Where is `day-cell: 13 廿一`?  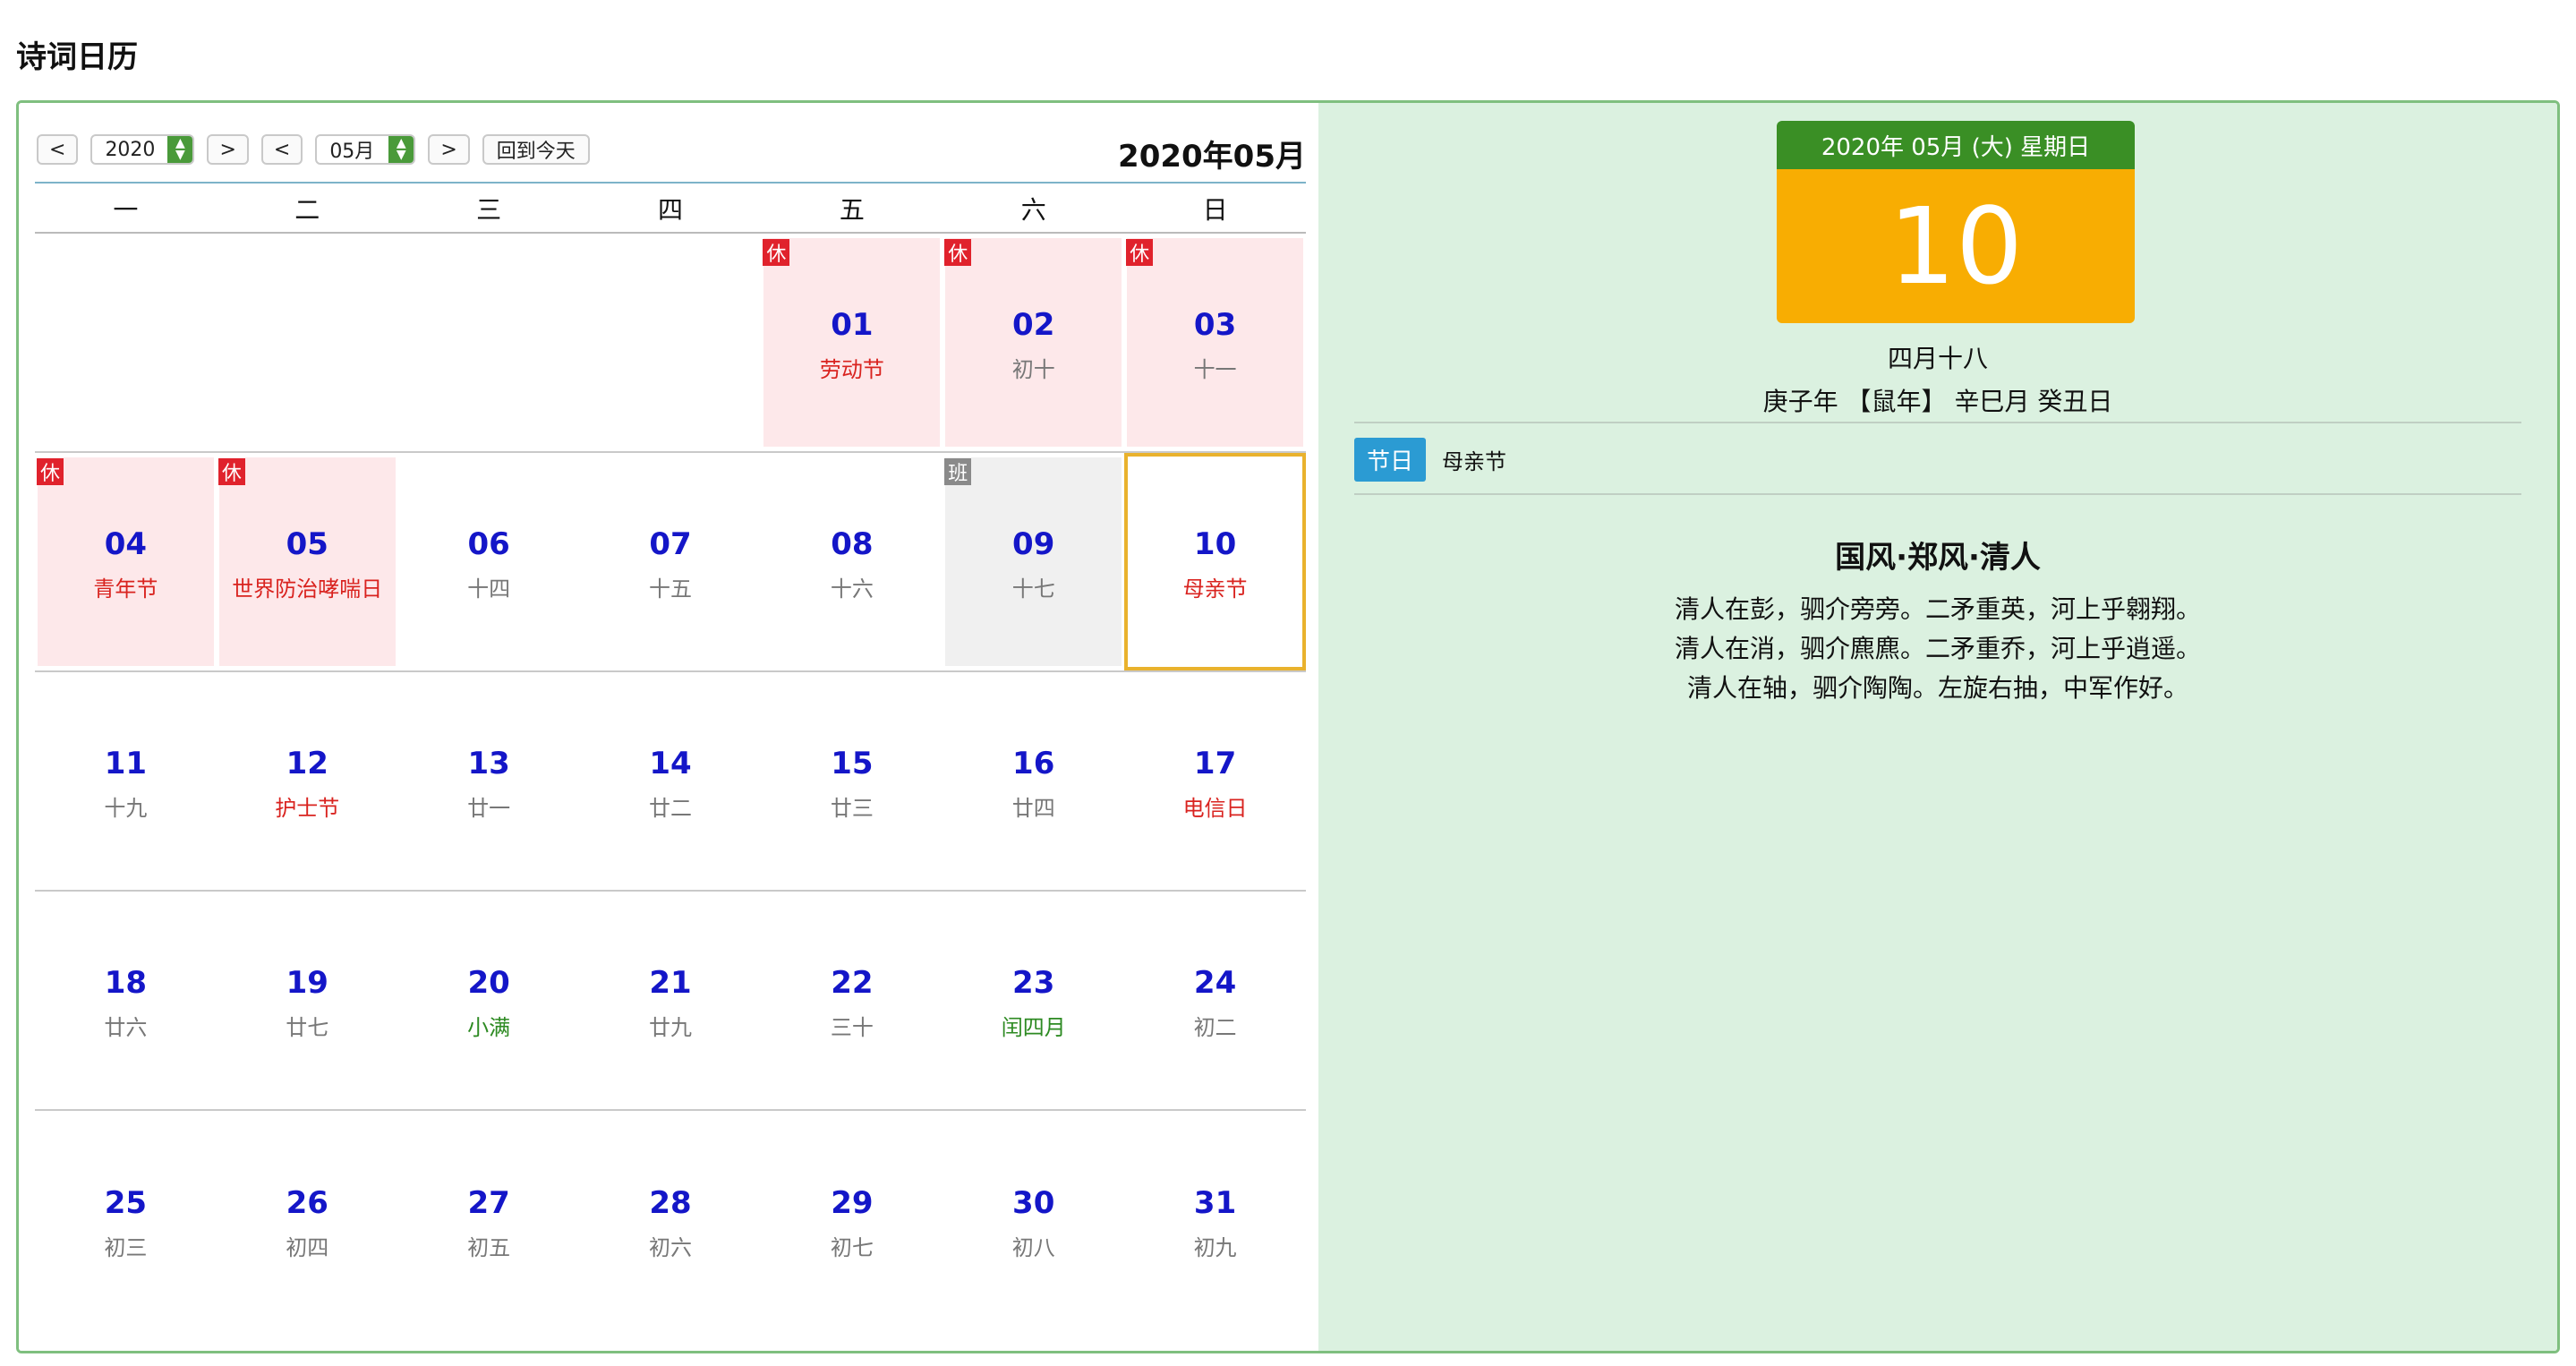 day-cell: 13 廿一 is located at coordinates (488, 782).